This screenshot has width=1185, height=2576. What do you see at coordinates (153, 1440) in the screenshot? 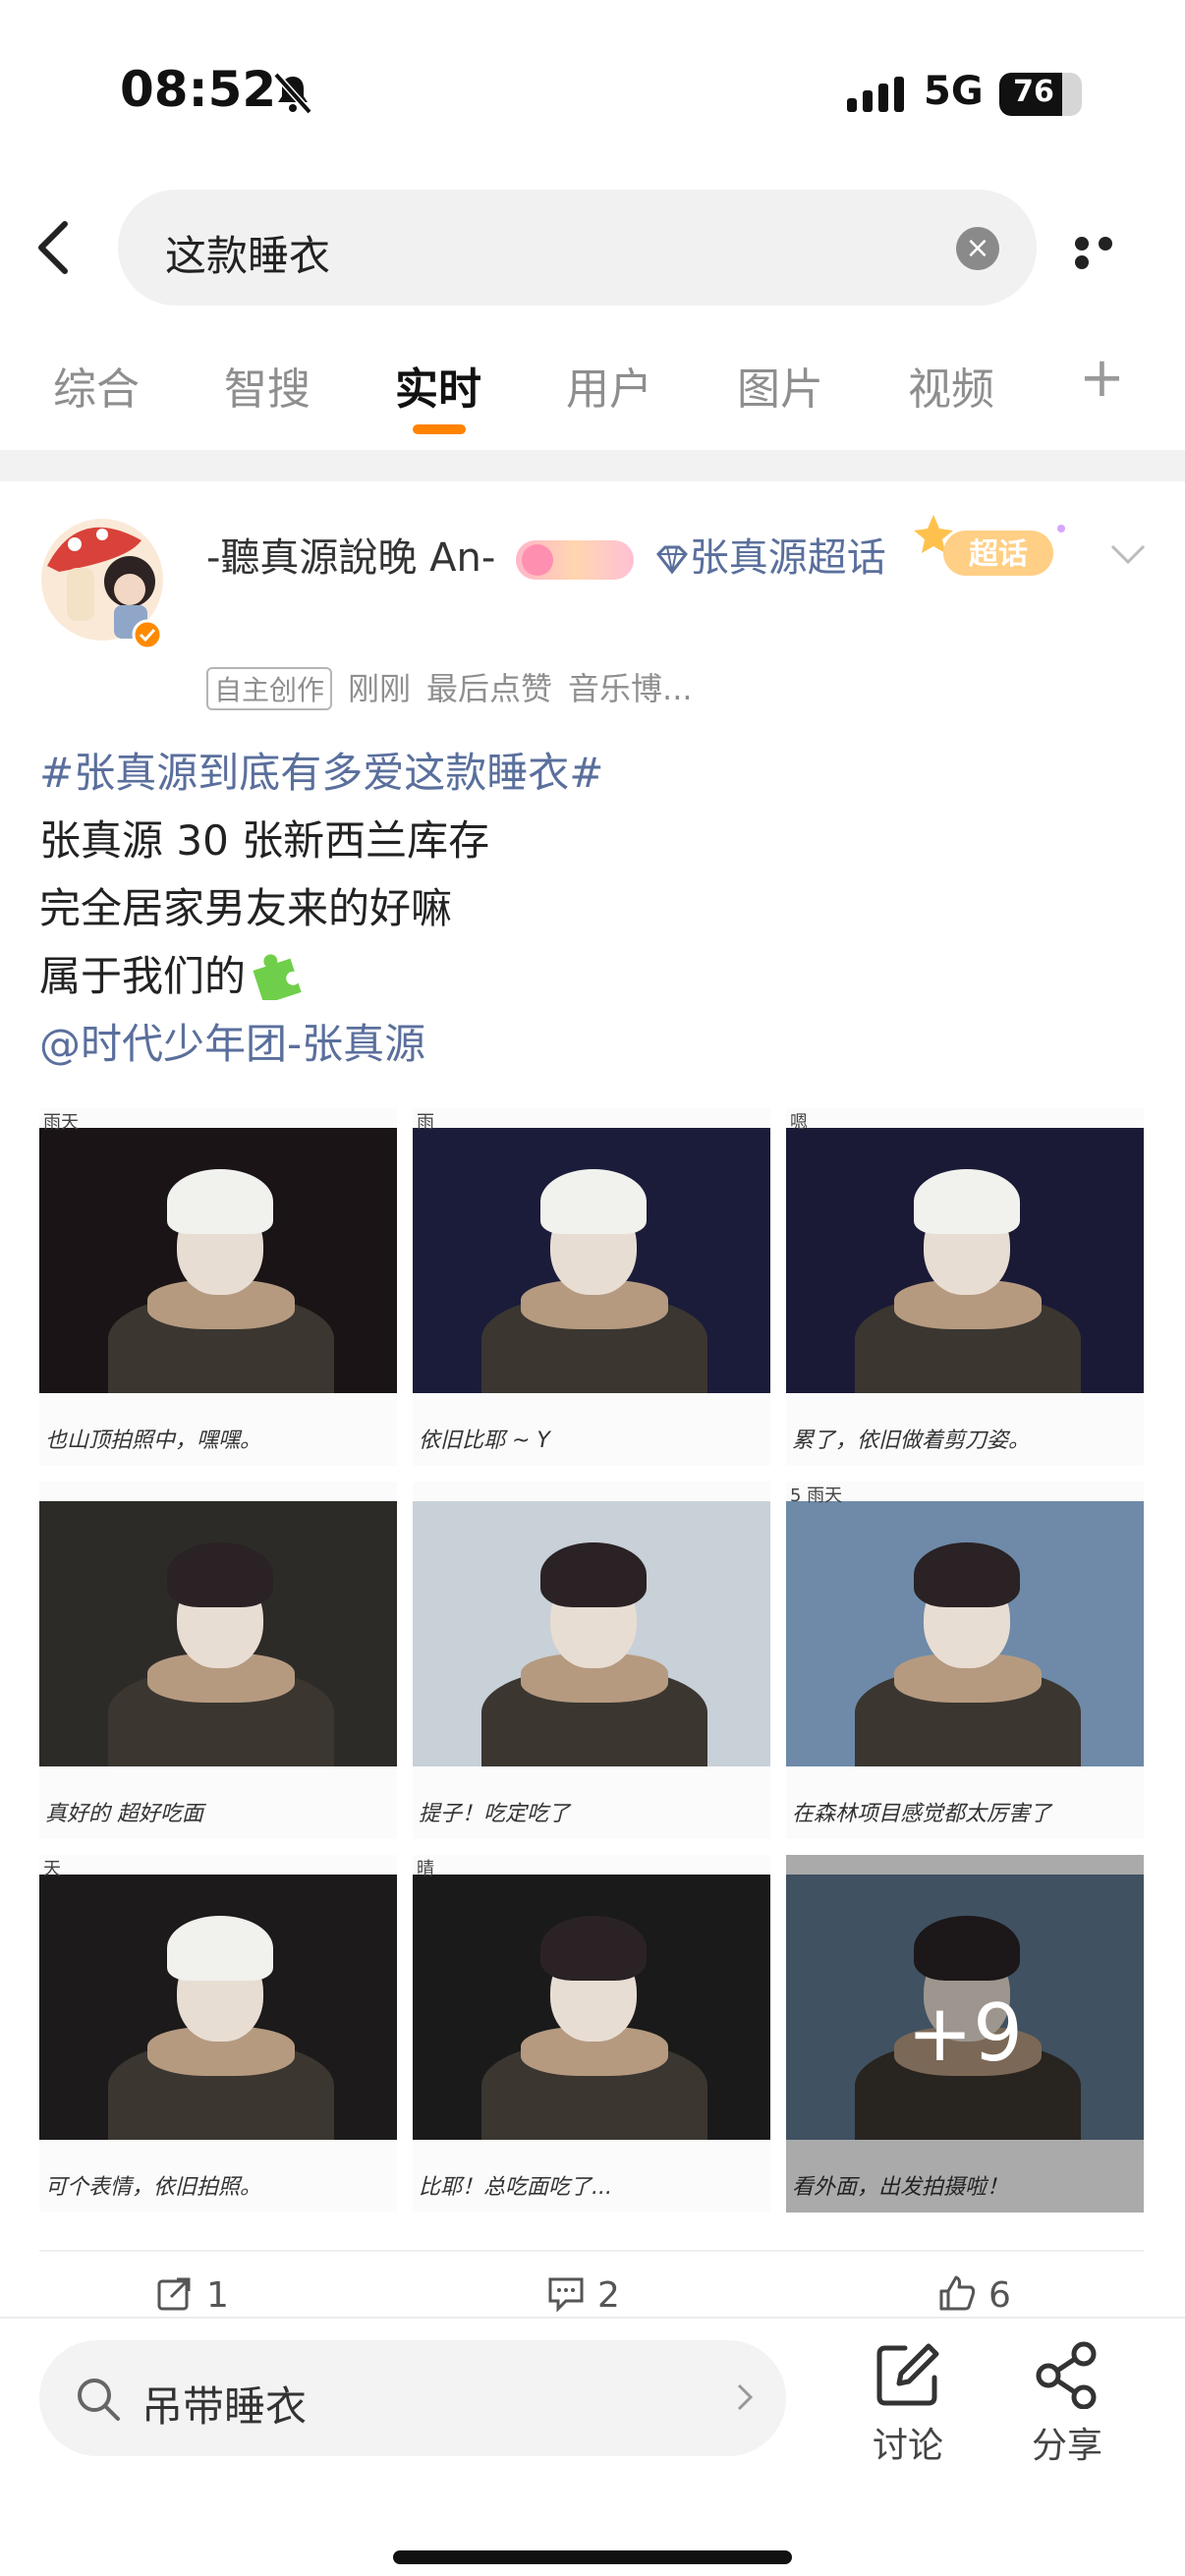
I see `photo-caption: 也山顶拍照中，嘿嘿。` at bounding box center [153, 1440].